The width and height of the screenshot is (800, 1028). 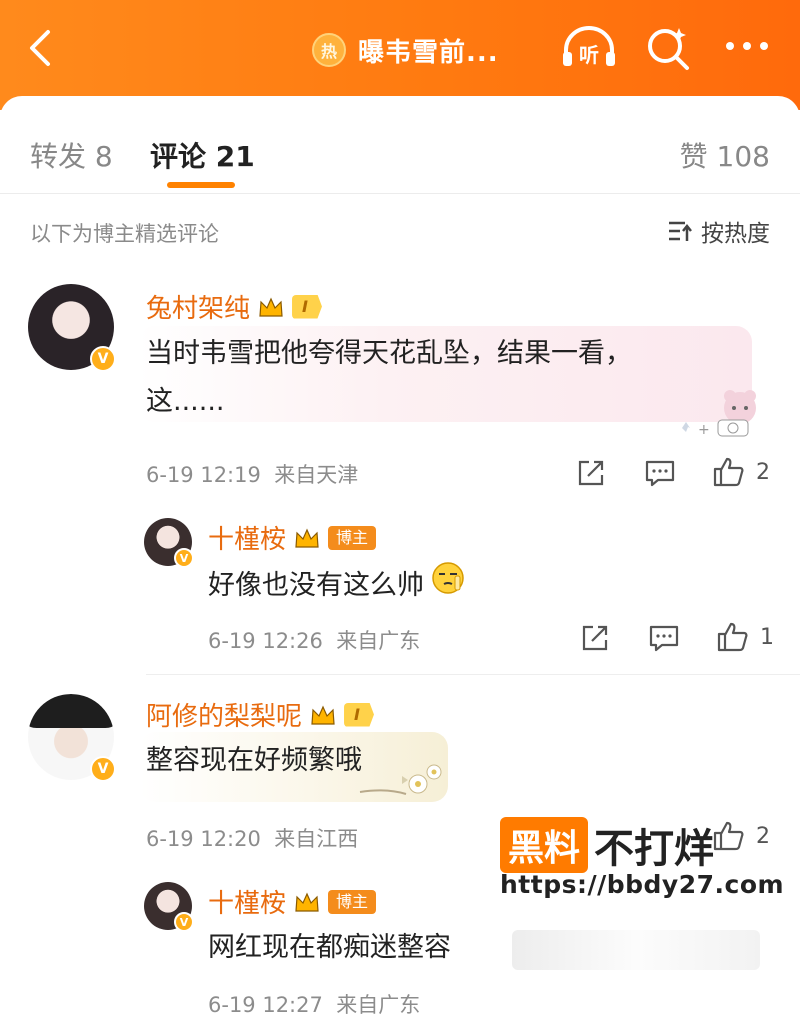 What do you see at coordinates (642, 884) in the screenshot?
I see `watermark-url: https://bbdy27.com` at bounding box center [642, 884].